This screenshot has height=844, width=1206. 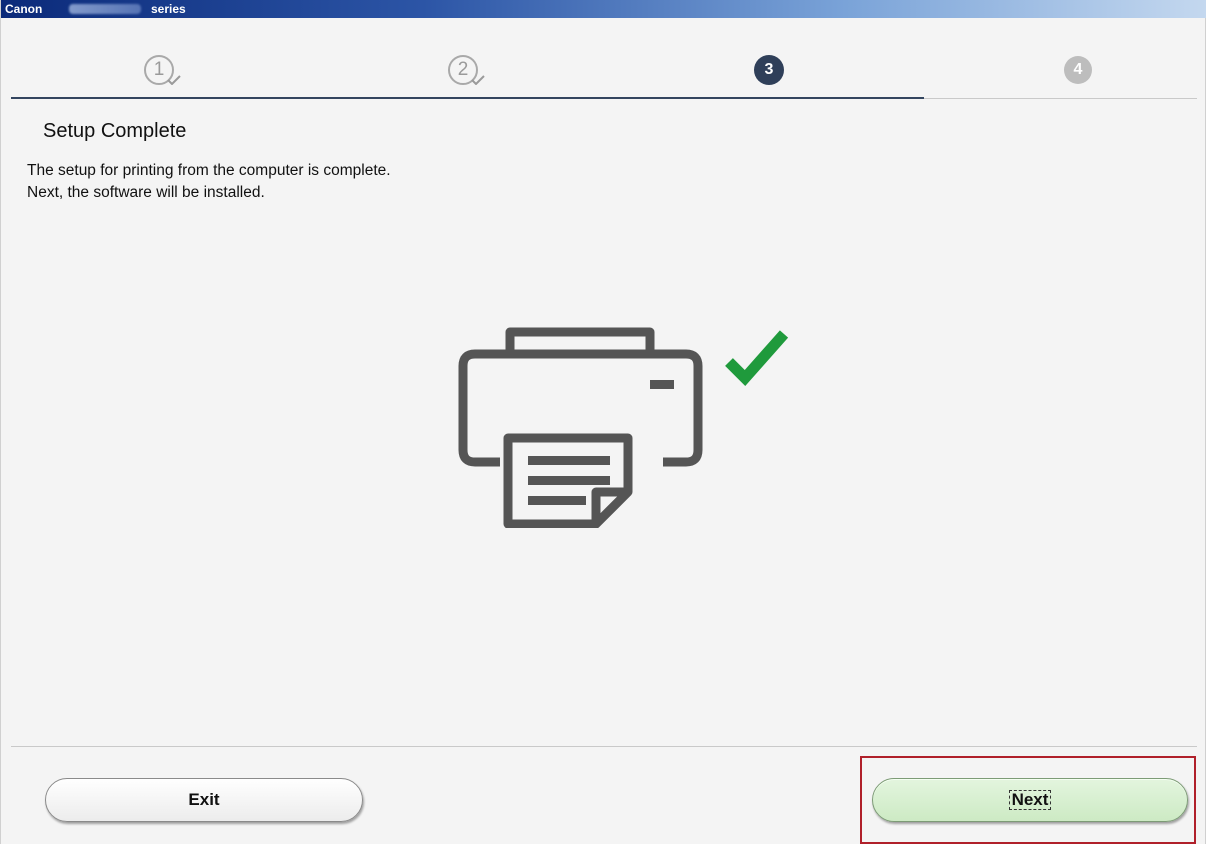 What do you see at coordinates (24, 9) in the screenshot?
I see `title-brand: Canon` at bounding box center [24, 9].